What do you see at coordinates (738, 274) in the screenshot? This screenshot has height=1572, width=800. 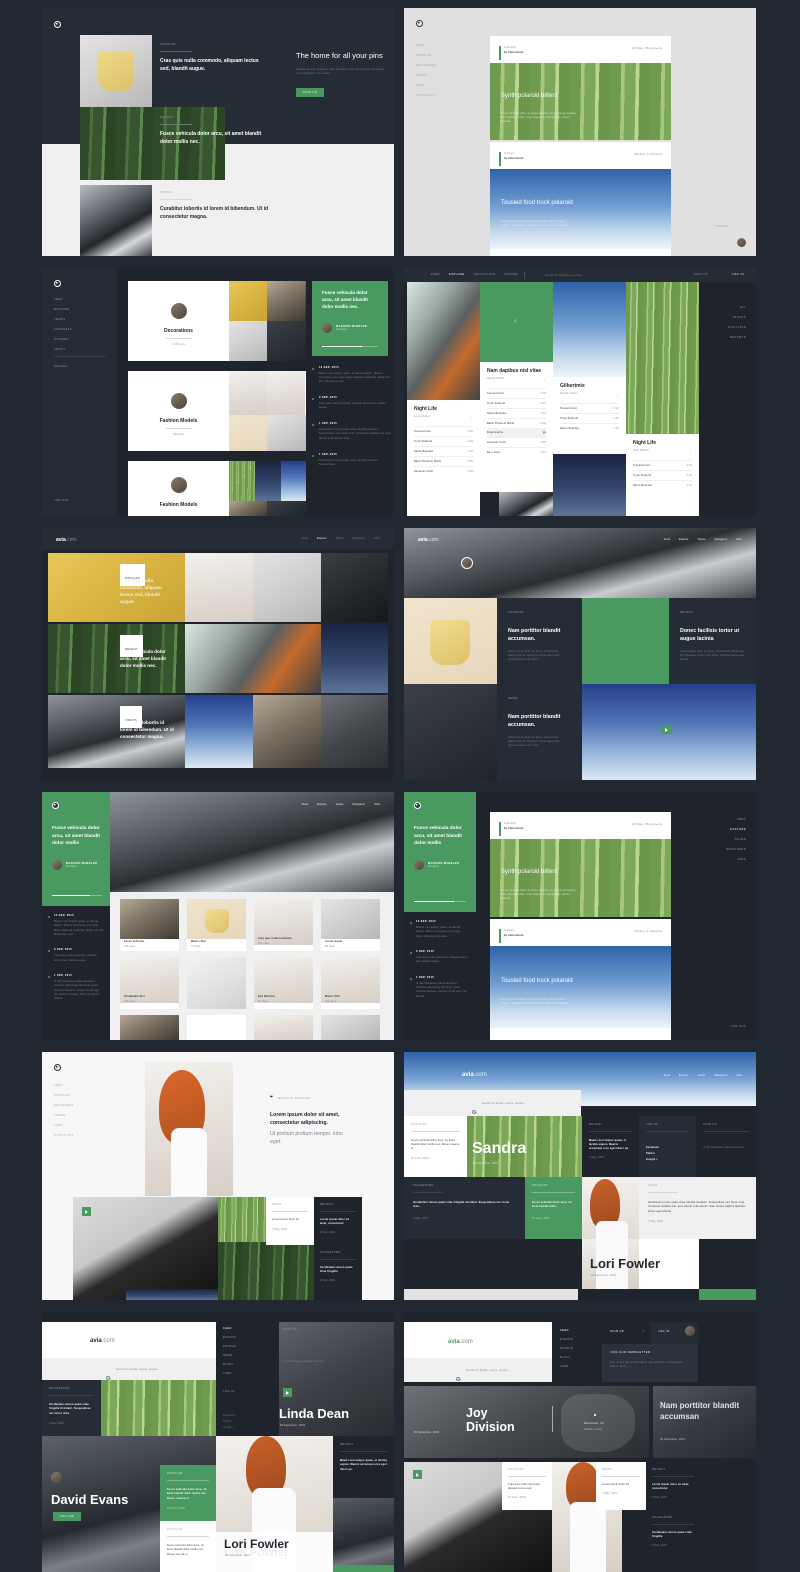 I see `login-link: LOG IN` at bounding box center [738, 274].